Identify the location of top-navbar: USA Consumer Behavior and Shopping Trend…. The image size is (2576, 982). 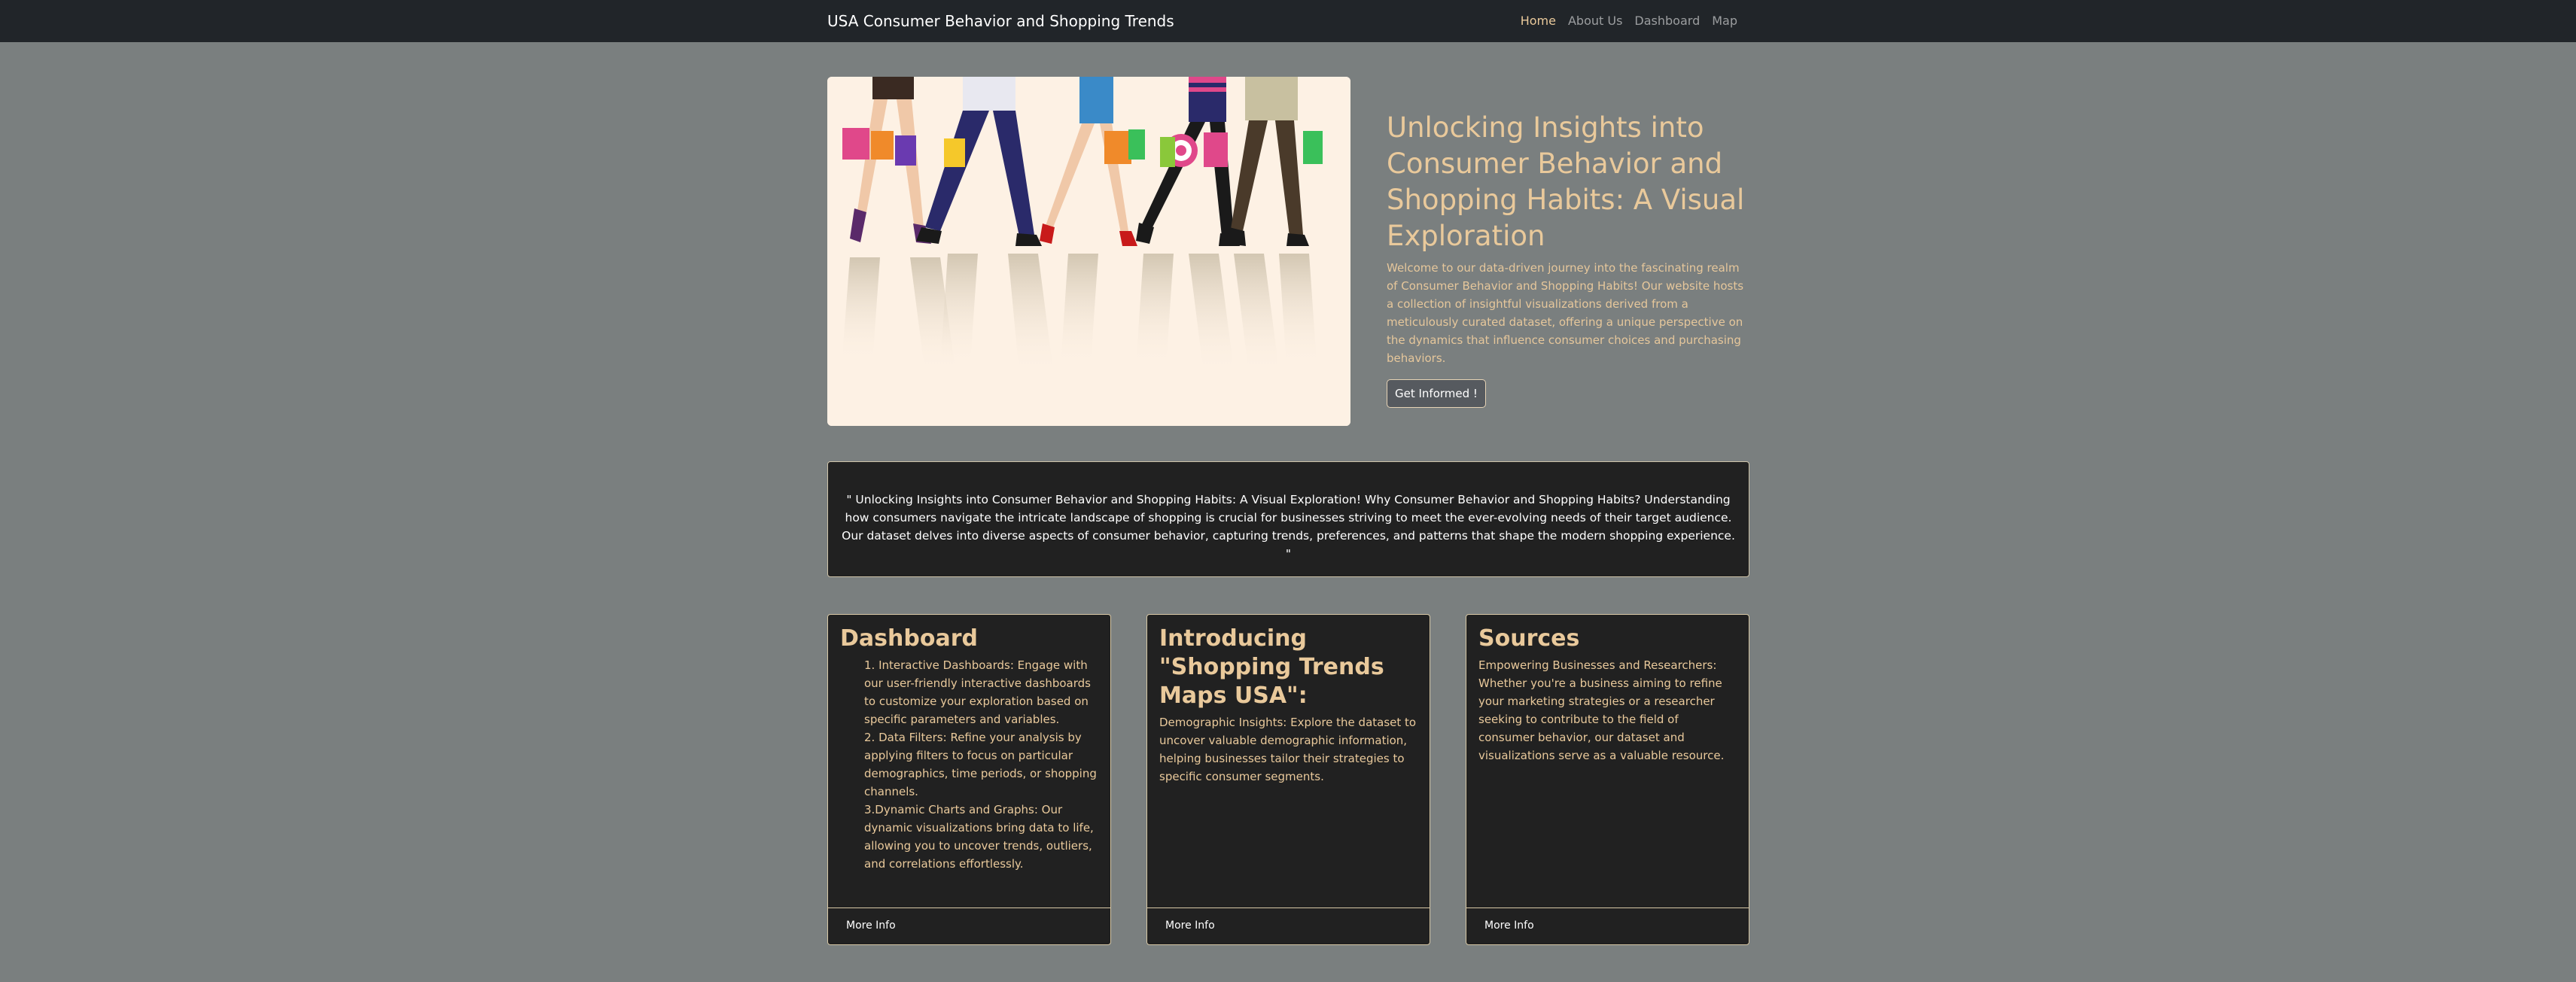
(1288, 21).